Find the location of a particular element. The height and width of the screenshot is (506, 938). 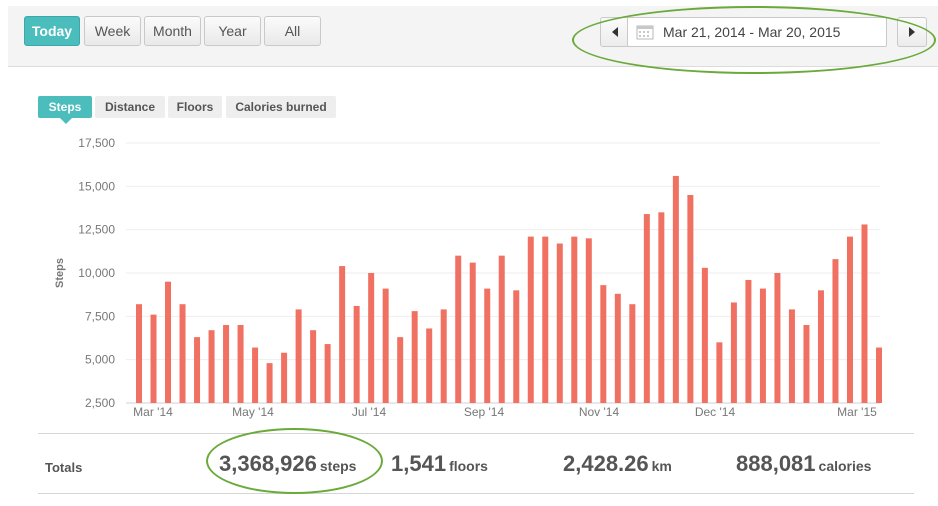

total-floors: 1,541 floors is located at coordinates (439, 464).